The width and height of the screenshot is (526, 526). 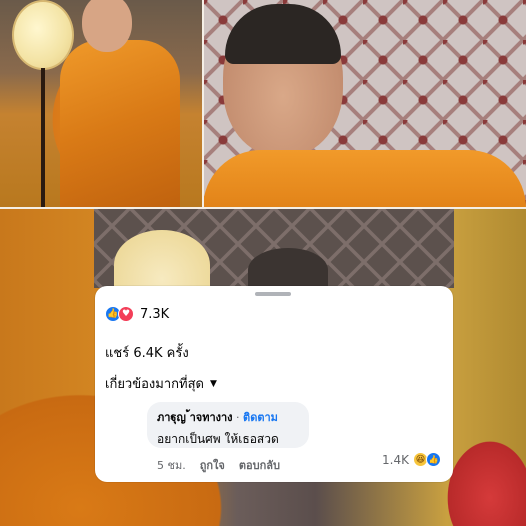 What do you see at coordinates (126, 314) in the screenshot?
I see `love-icon: ♥` at bounding box center [126, 314].